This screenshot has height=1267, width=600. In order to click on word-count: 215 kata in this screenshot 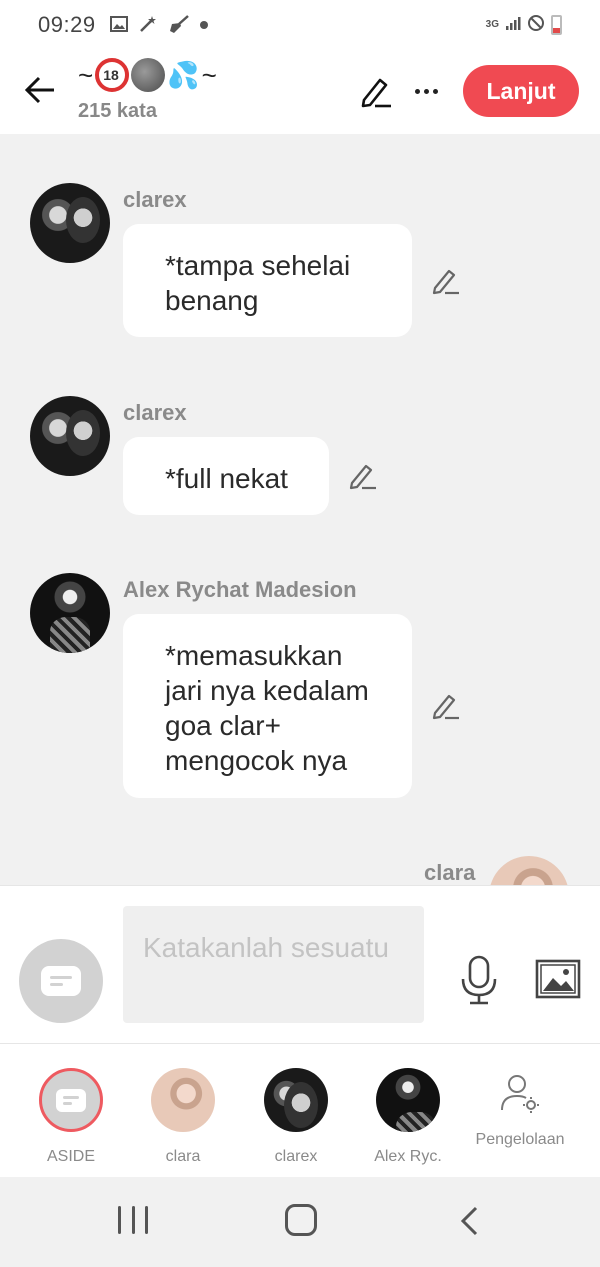, I will do `click(117, 111)`.